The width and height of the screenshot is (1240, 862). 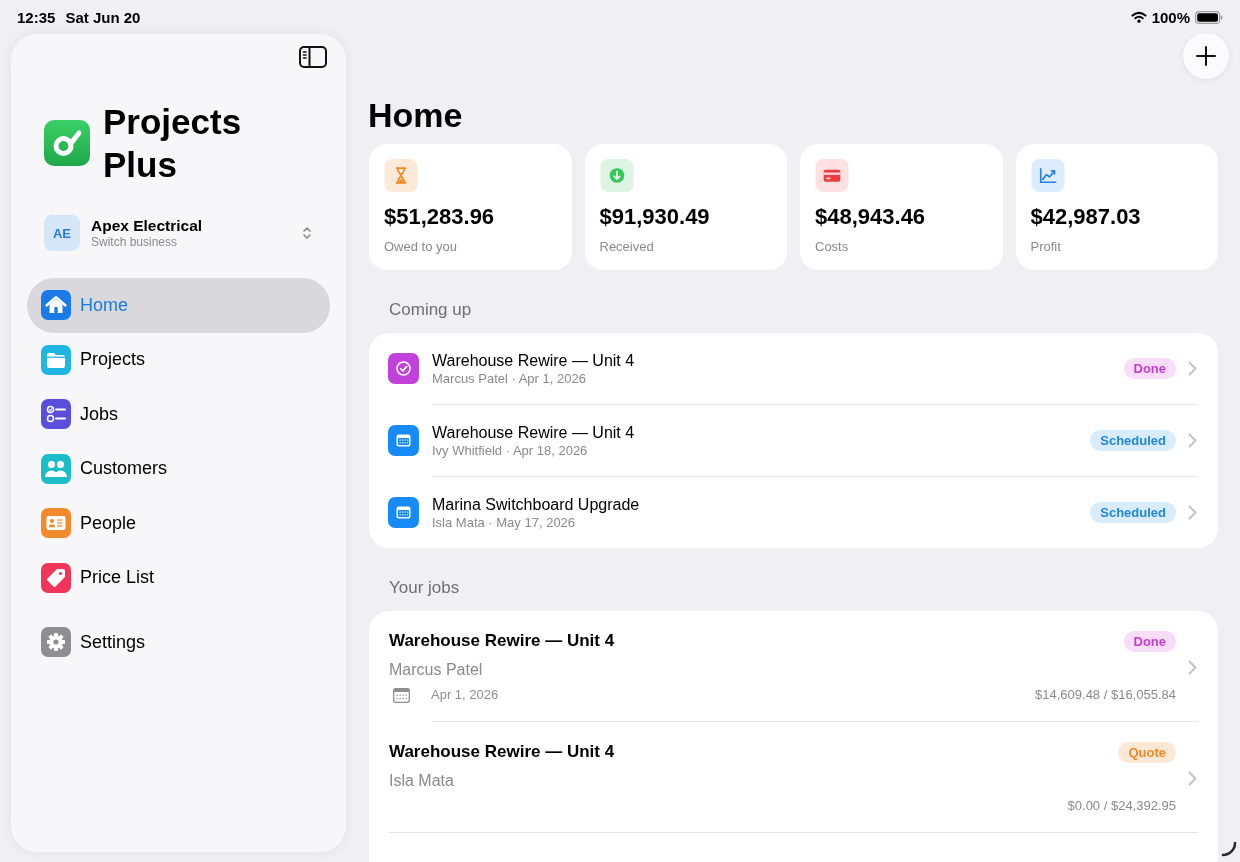 I want to click on checklist-icon, so click(x=56, y=414).